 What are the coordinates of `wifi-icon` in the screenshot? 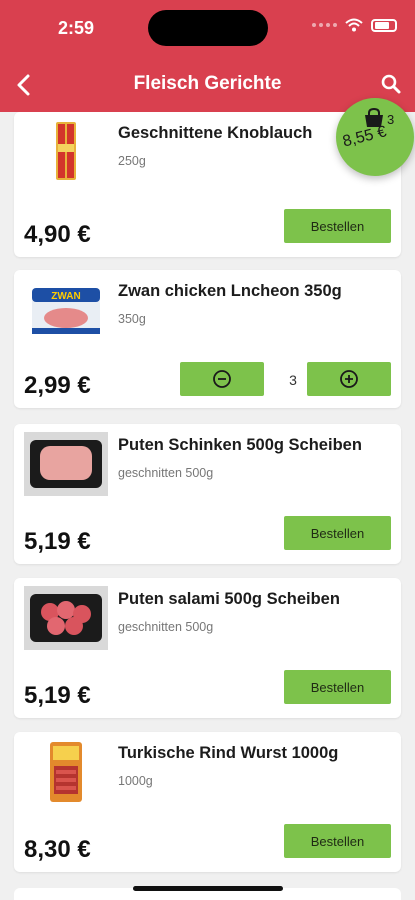 It's located at (354, 25).